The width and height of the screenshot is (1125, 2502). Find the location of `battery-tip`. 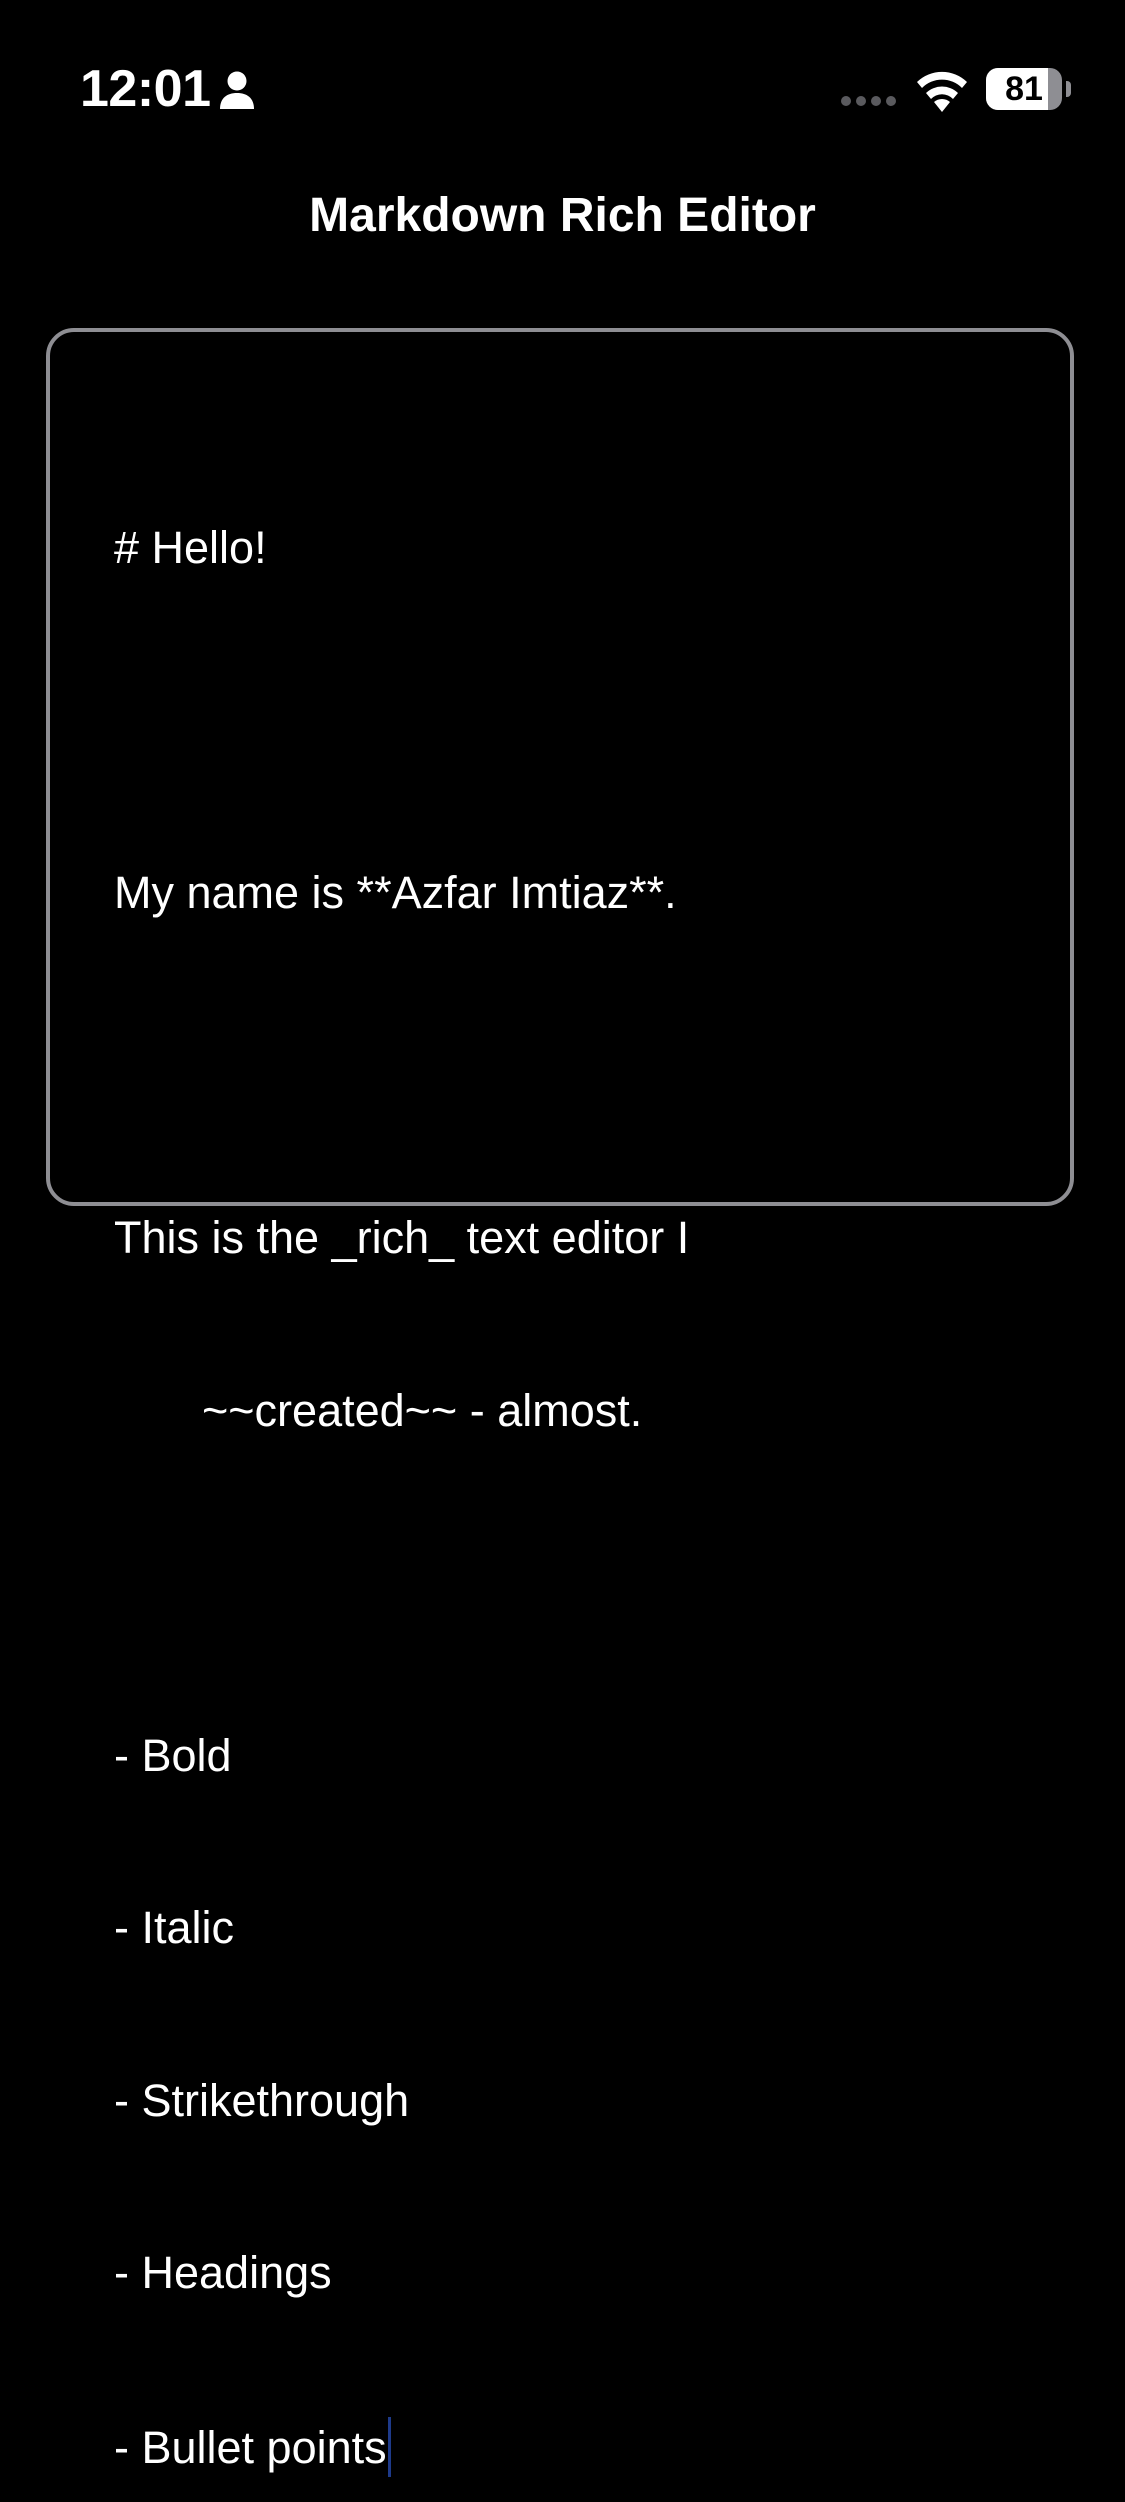

battery-tip is located at coordinates (1068, 89).